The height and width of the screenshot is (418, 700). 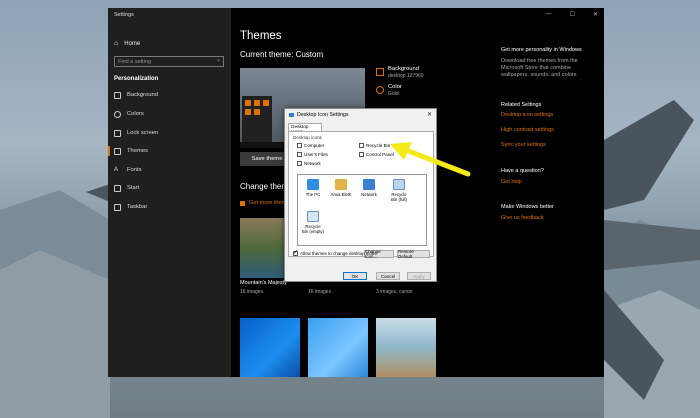 I want to click on page-title: Themes, so click(x=261, y=36).